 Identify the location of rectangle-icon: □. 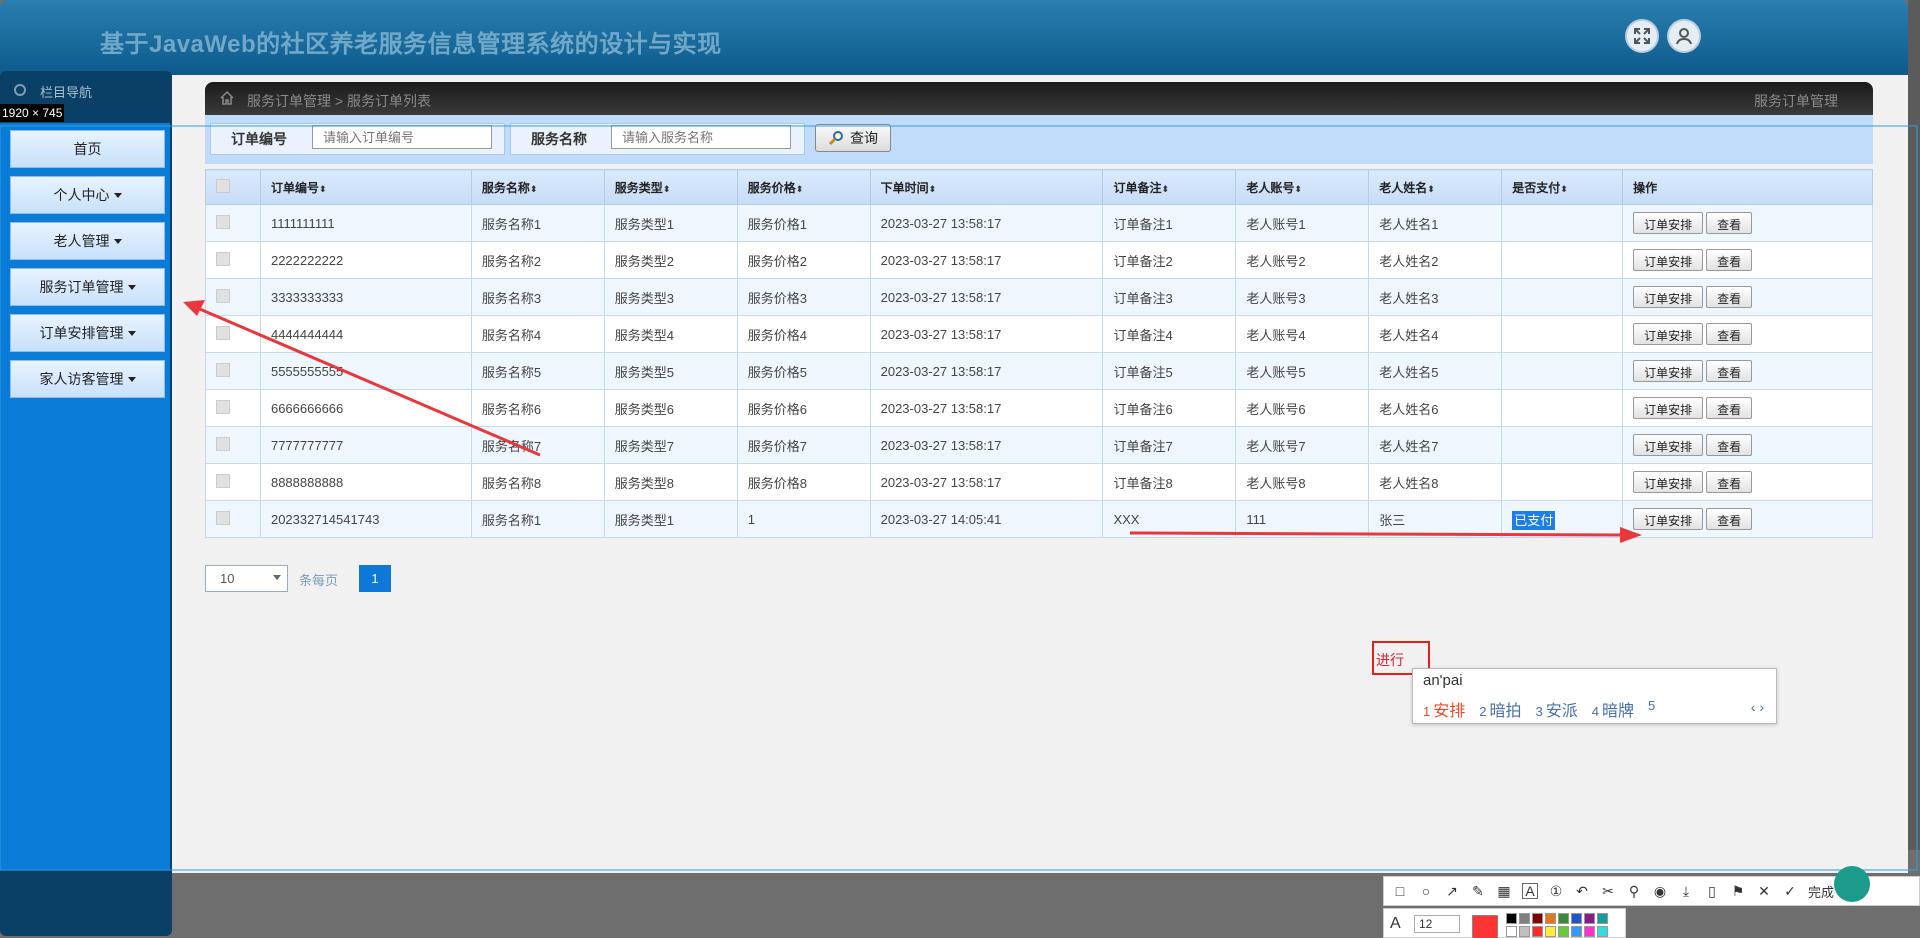
(1400, 891).